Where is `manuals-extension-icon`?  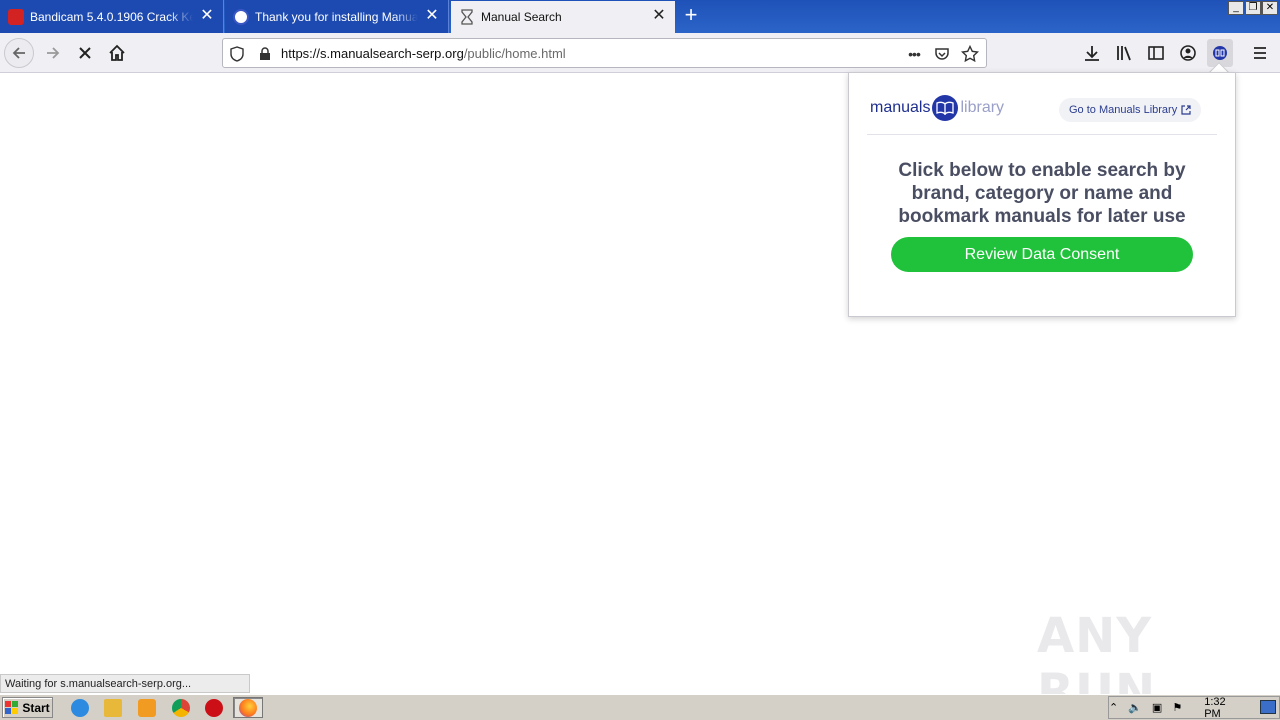 manuals-extension-icon is located at coordinates (1220, 53).